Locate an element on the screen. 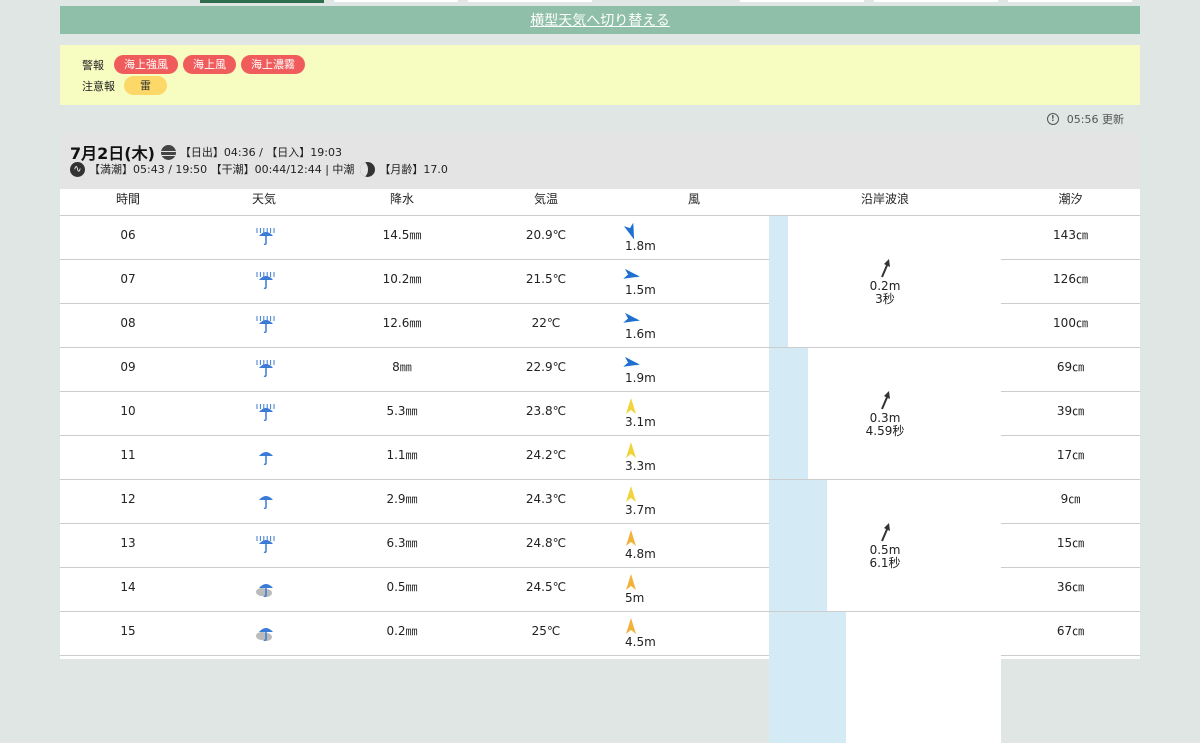  temp-cell: 24.8℃ is located at coordinates (546, 543).